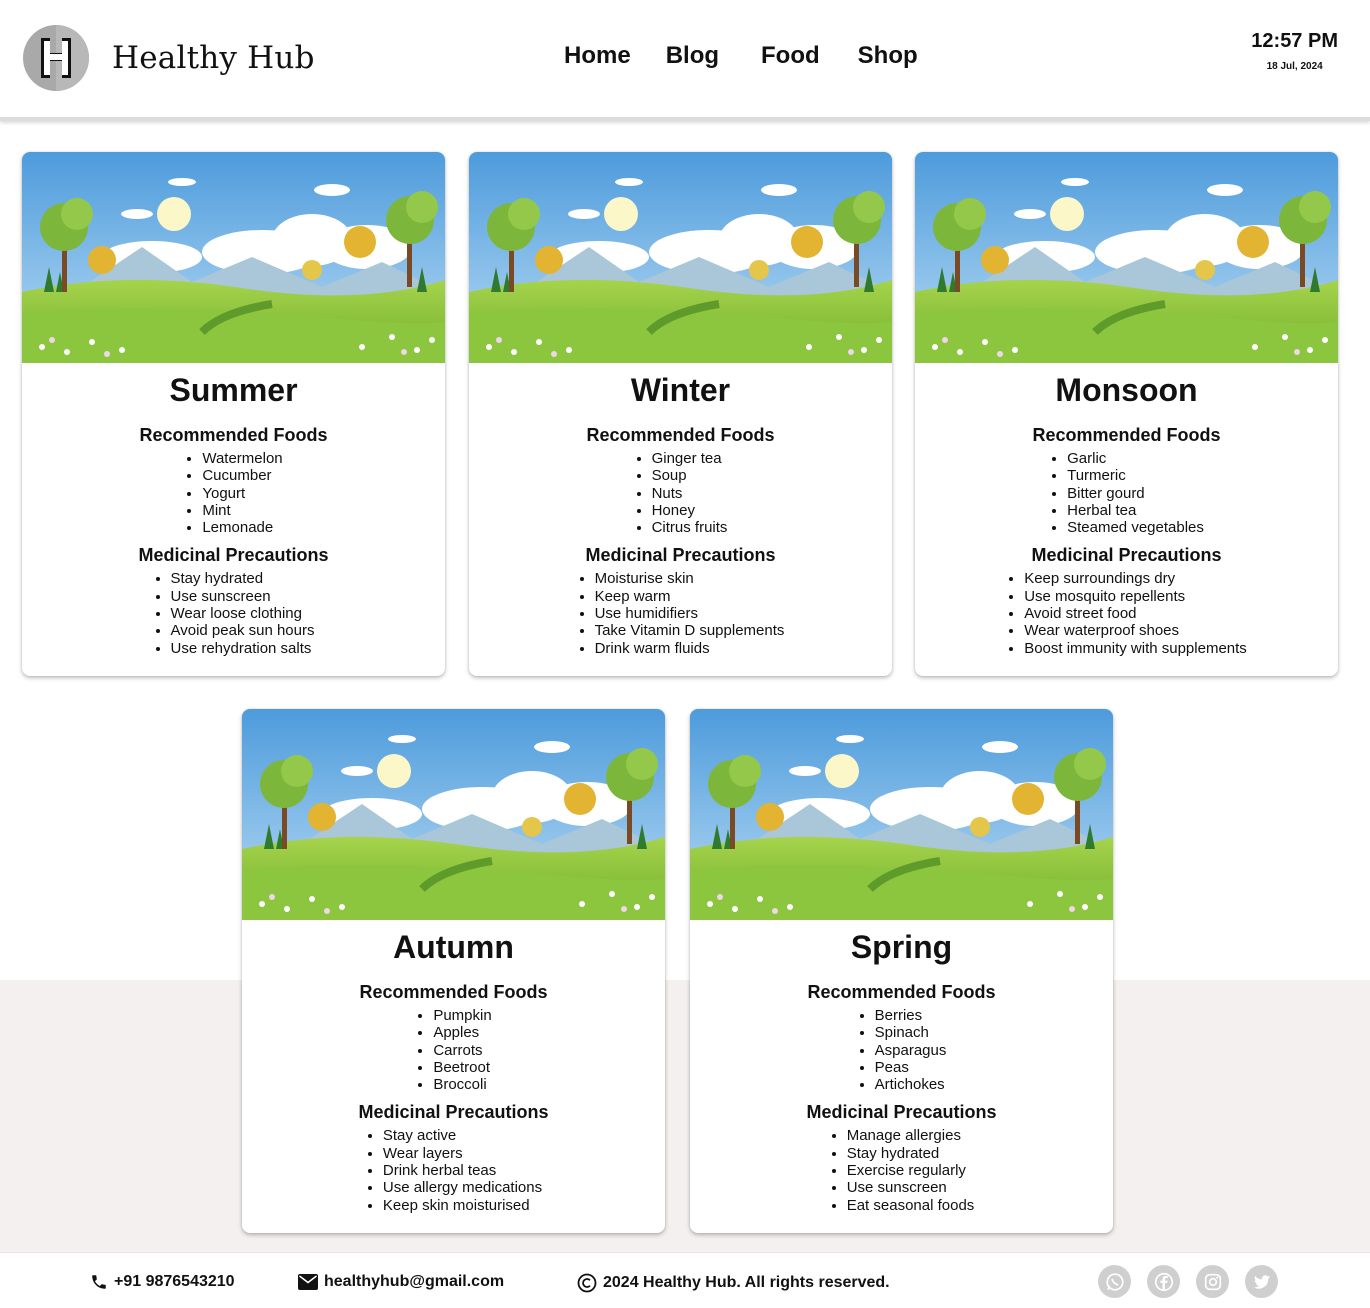 This screenshot has width=1370, height=1308. Describe the element at coordinates (888, 56) in the screenshot. I see `nav-shop: Shop` at that location.